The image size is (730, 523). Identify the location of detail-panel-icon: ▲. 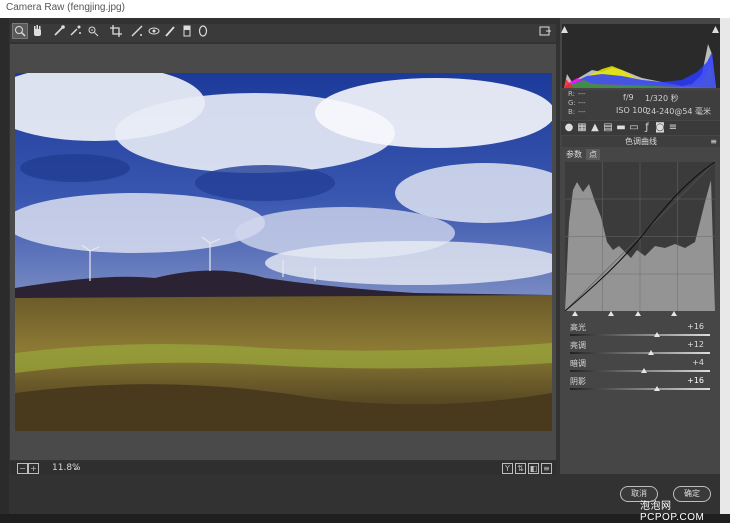
(595, 128).